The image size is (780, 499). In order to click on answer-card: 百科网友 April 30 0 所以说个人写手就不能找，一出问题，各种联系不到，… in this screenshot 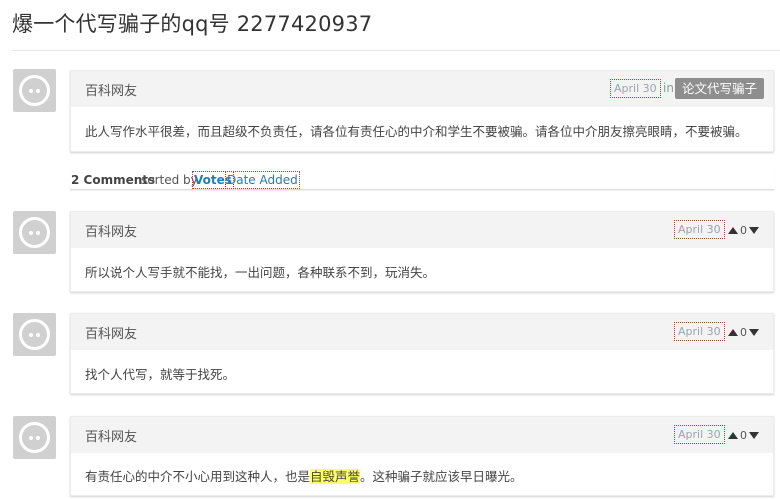, I will do `click(422, 251)`.